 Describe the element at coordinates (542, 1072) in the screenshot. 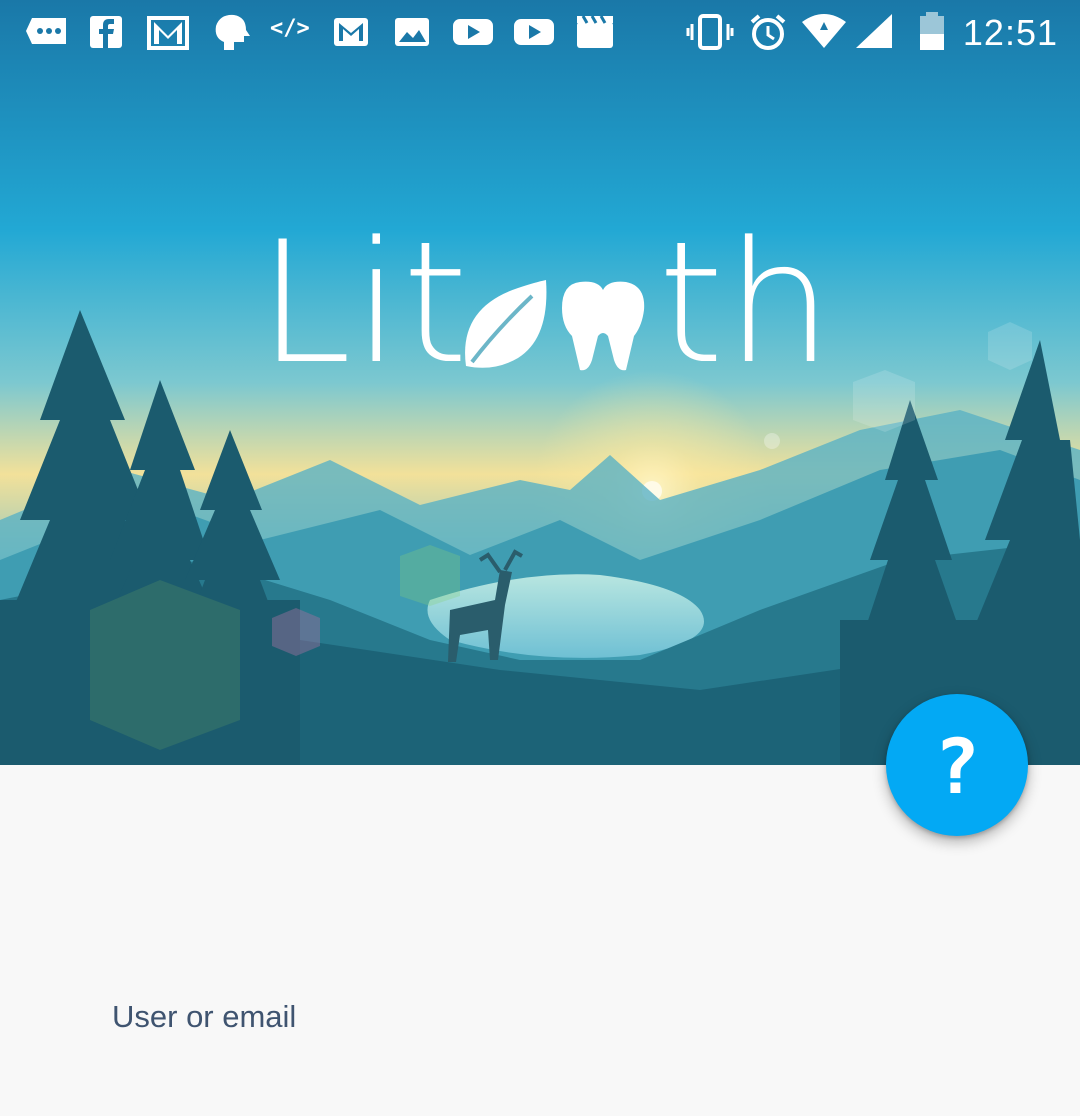

I see `user-email-input` at that location.